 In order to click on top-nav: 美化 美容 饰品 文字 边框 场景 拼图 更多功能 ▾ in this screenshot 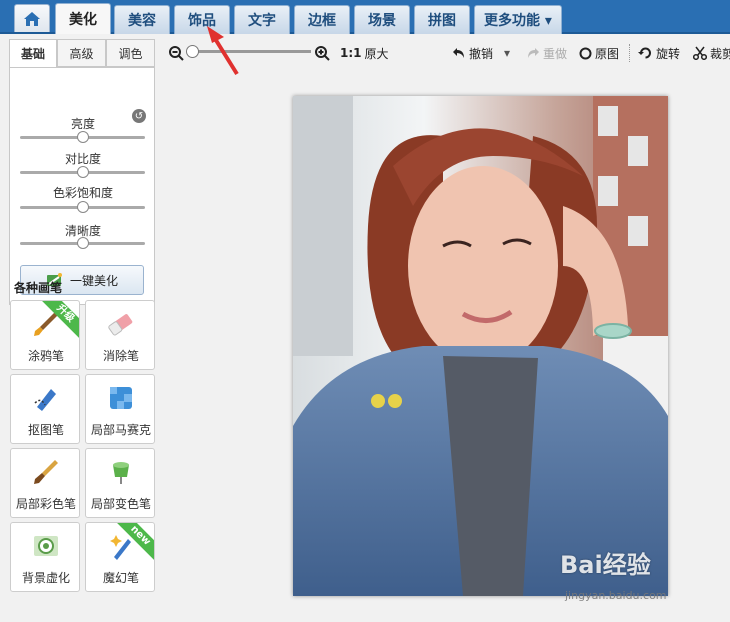, I will do `click(365, 17)`.